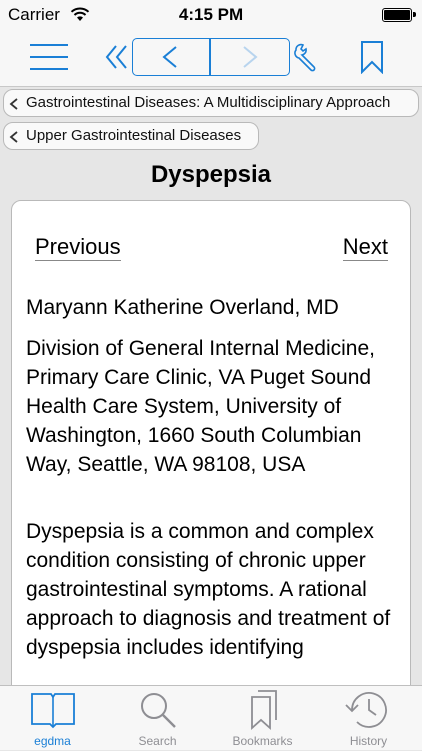 This screenshot has height=751, width=422. I want to click on tab-history: History, so click(368, 718).